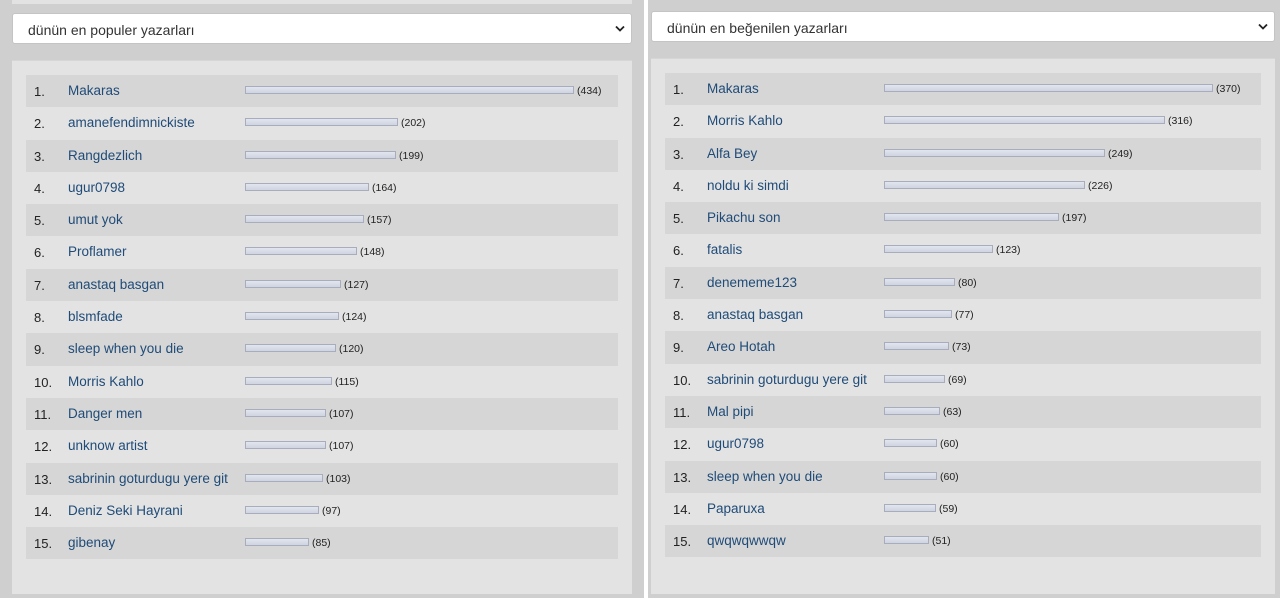 Image resolution: width=1280 pixels, height=598 pixels. Describe the element at coordinates (338, 478) in the screenshot. I see `score-count: (103)` at that location.